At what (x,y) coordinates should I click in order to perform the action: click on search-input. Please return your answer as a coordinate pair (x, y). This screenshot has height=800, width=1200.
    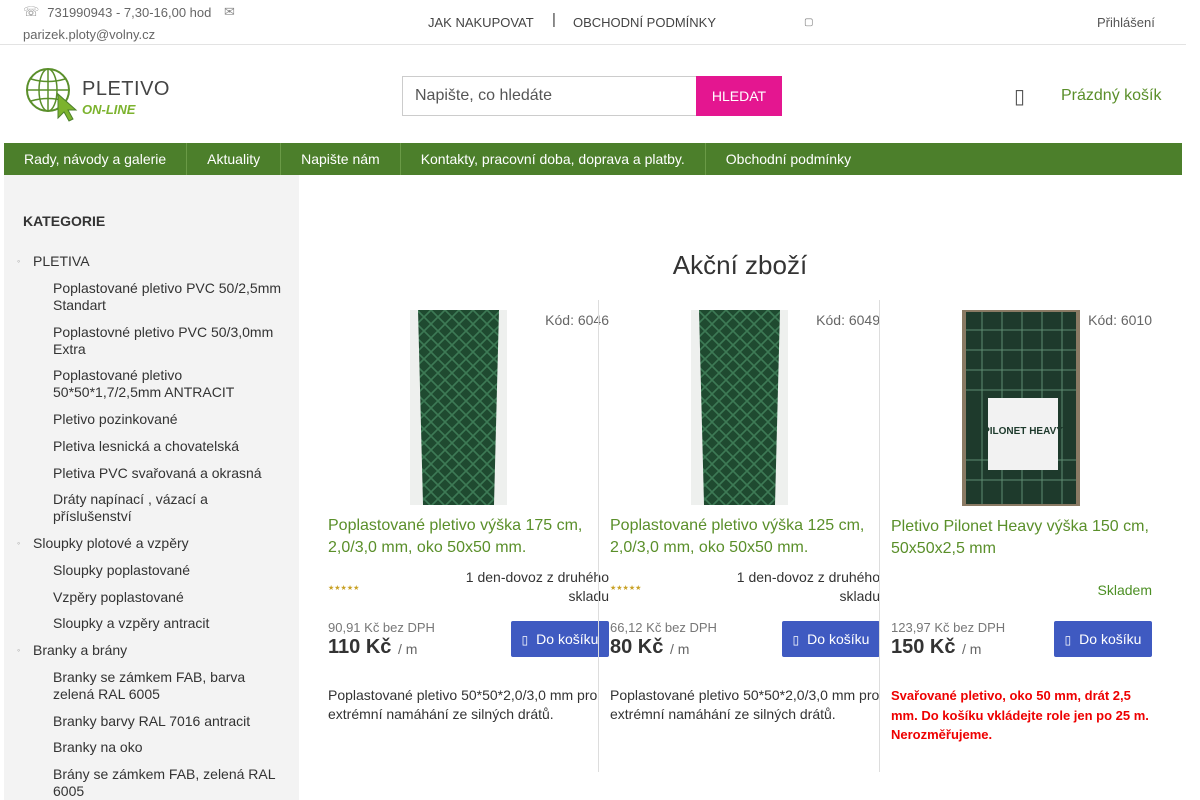
    Looking at the image, I should click on (549, 96).